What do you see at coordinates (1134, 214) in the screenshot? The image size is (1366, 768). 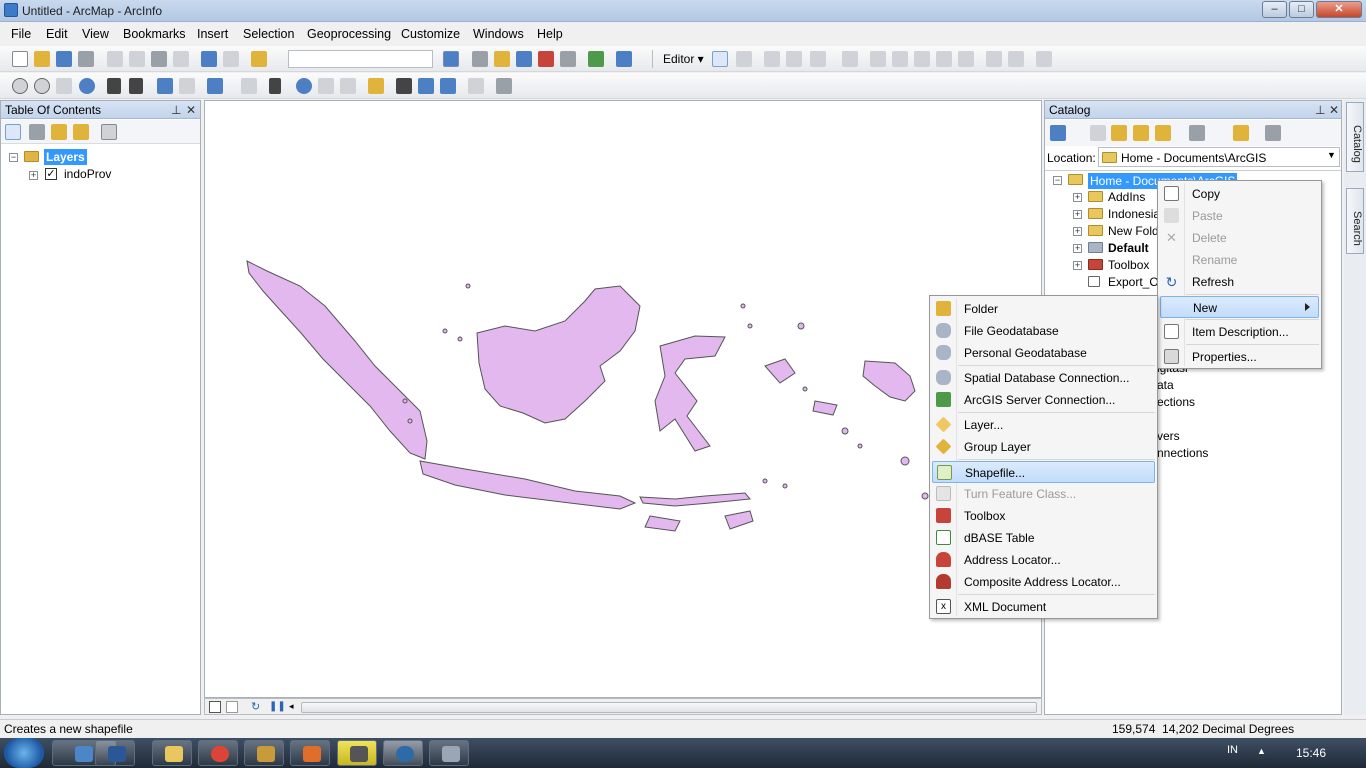 I see `tree-item: Indonesia` at bounding box center [1134, 214].